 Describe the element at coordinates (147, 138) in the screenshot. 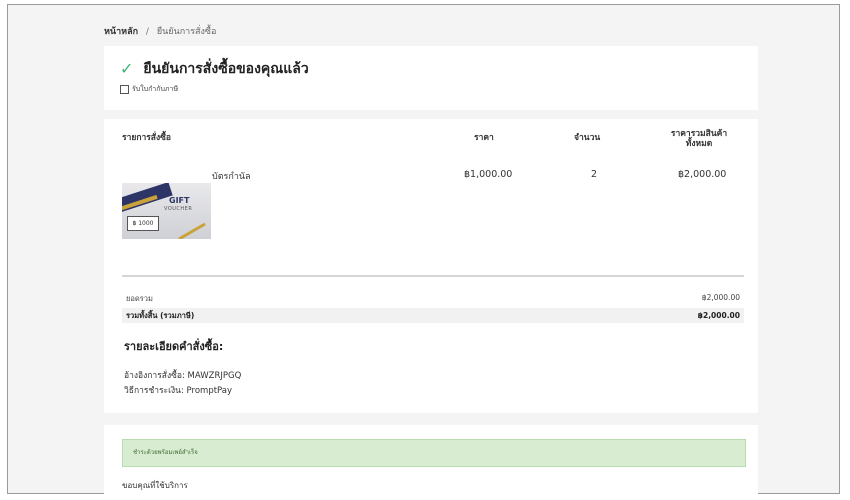

I see `header-items: รายการสั่งซื้อ` at that location.